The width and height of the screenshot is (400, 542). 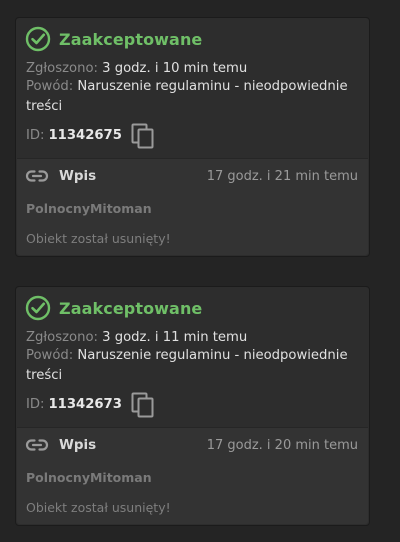 I want to click on submitted-row: Zgłoszono: 3 godz. i 10 min temu, so click(x=193, y=69).